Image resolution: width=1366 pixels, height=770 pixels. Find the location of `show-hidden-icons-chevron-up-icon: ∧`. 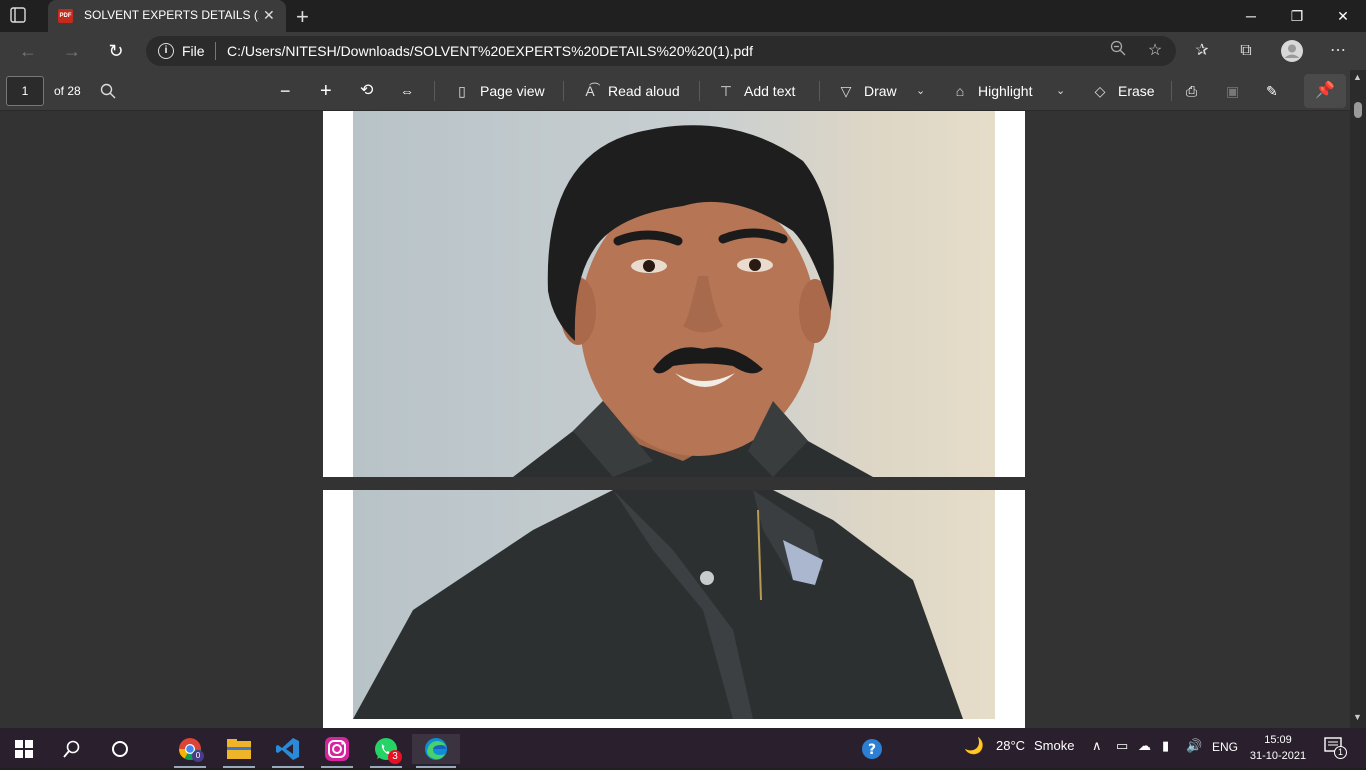

show-hidden-icons-chevron-up-icon: ∧ is located at coordinates (1097, 746).